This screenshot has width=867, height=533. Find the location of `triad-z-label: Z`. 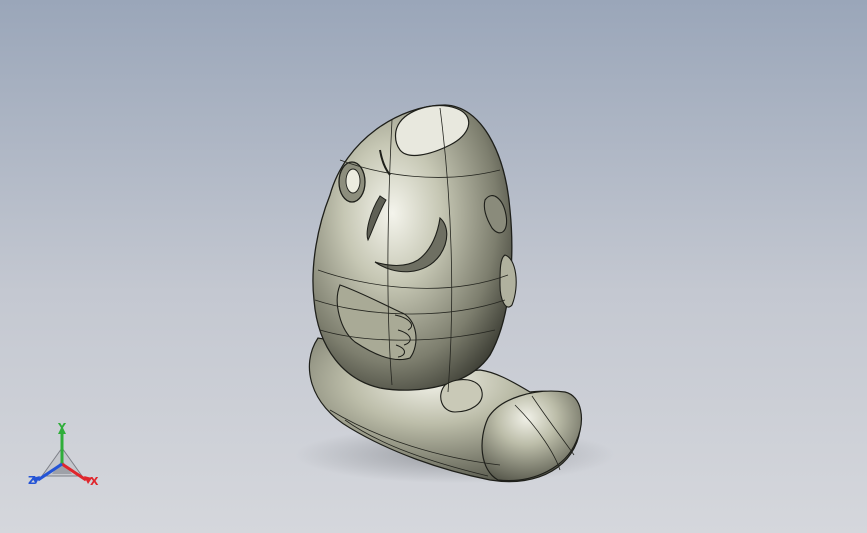

triad-z-label: Z is located at coordinates (32, 480).